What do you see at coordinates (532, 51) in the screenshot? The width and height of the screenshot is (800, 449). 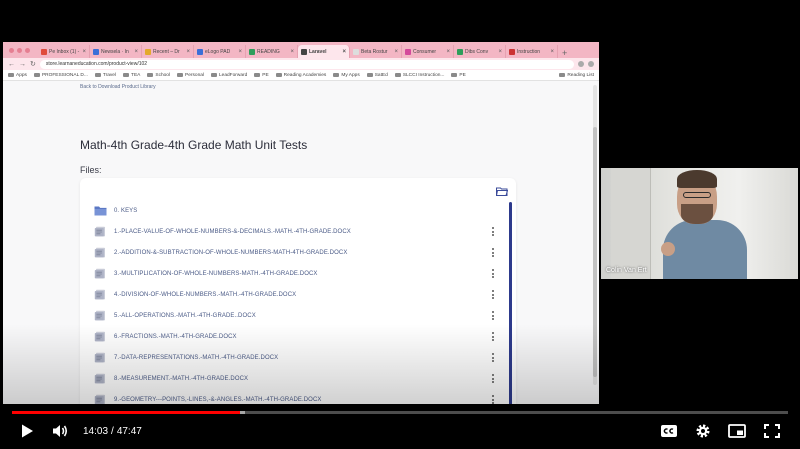 I see `browser-tab: Instruction ×` at bounding box center [532, 51].